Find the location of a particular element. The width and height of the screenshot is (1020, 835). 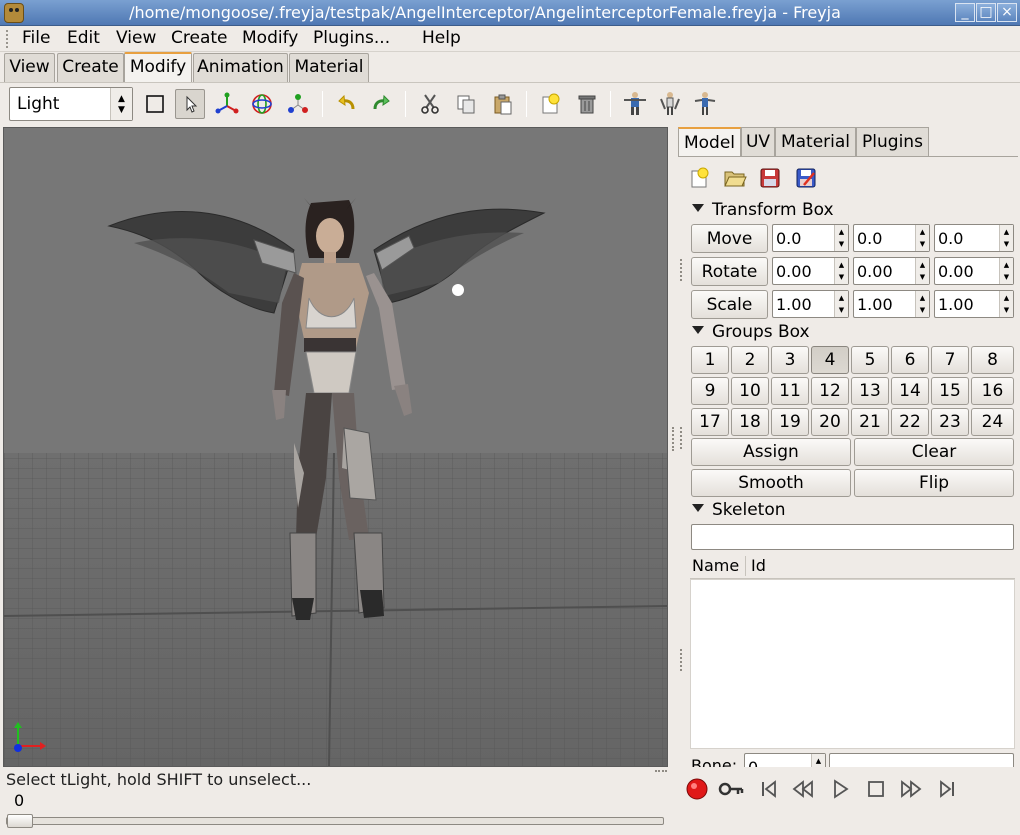

redo-icon is located at coordinates (381, 104).